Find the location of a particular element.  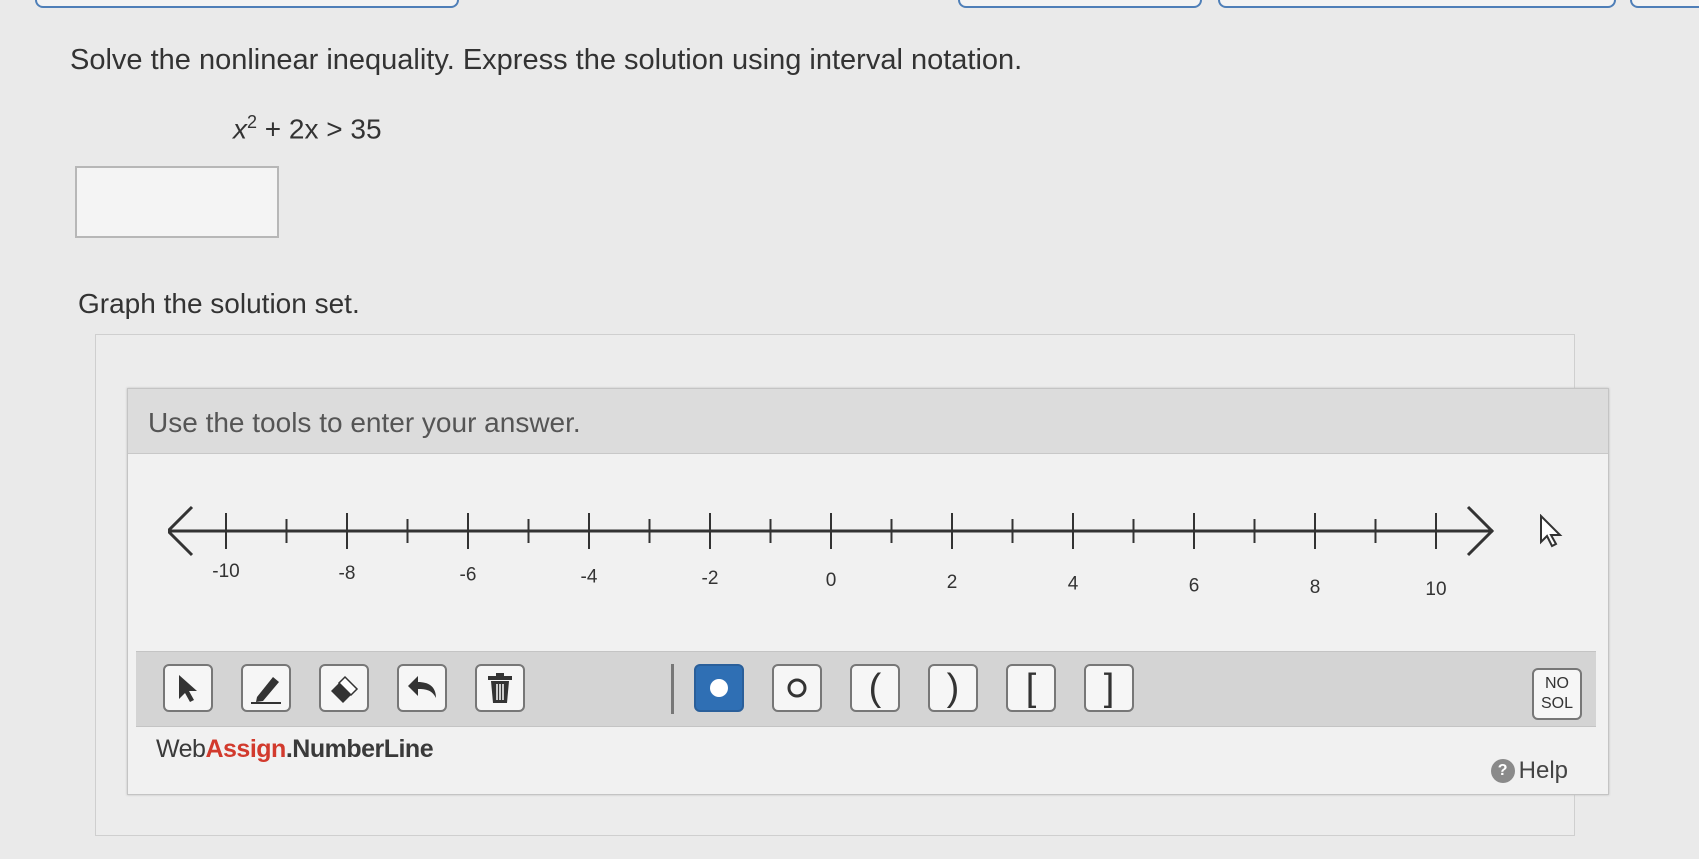

undo-icon is located at coordinates (422, 687).